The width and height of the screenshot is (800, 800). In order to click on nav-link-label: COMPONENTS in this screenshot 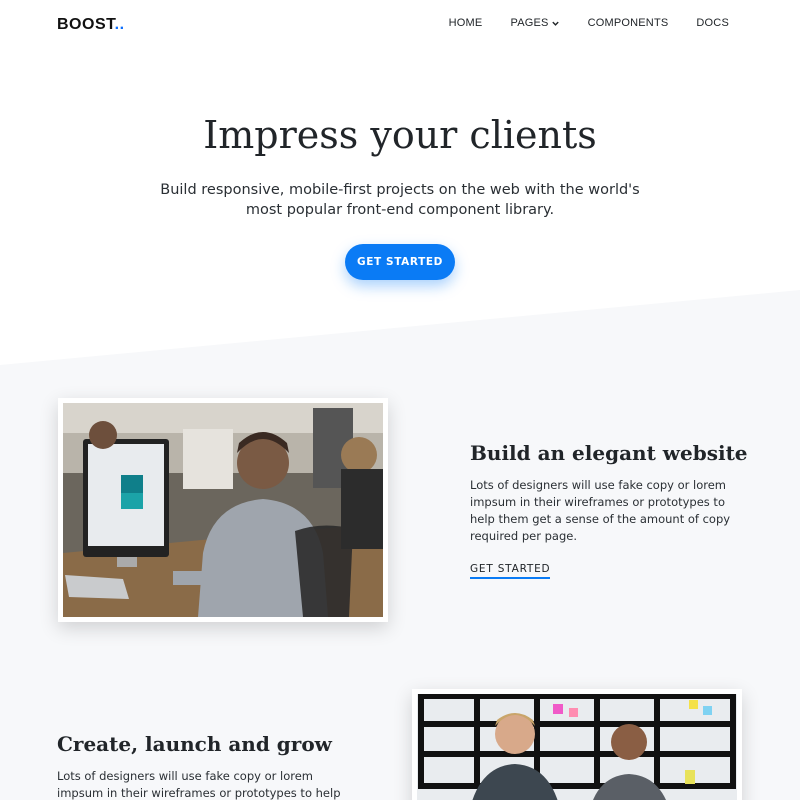, I will do `click(628, 23)`.